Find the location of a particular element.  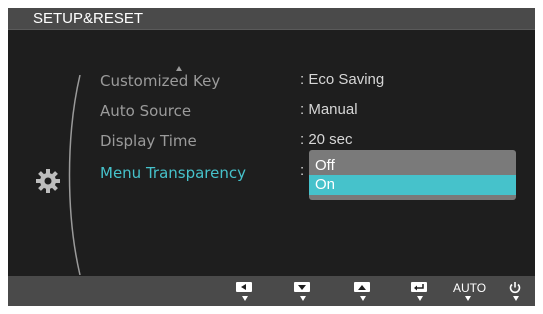

up-button is located at coordinates (363, 292).